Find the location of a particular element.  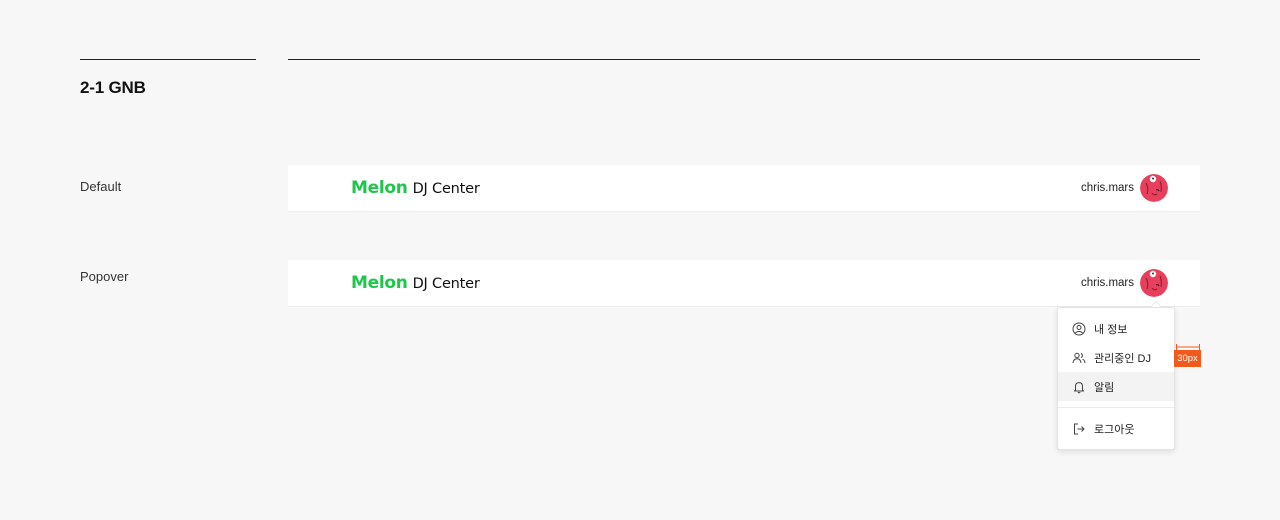

row-label-default: Default is located at coordinates (101, 186).